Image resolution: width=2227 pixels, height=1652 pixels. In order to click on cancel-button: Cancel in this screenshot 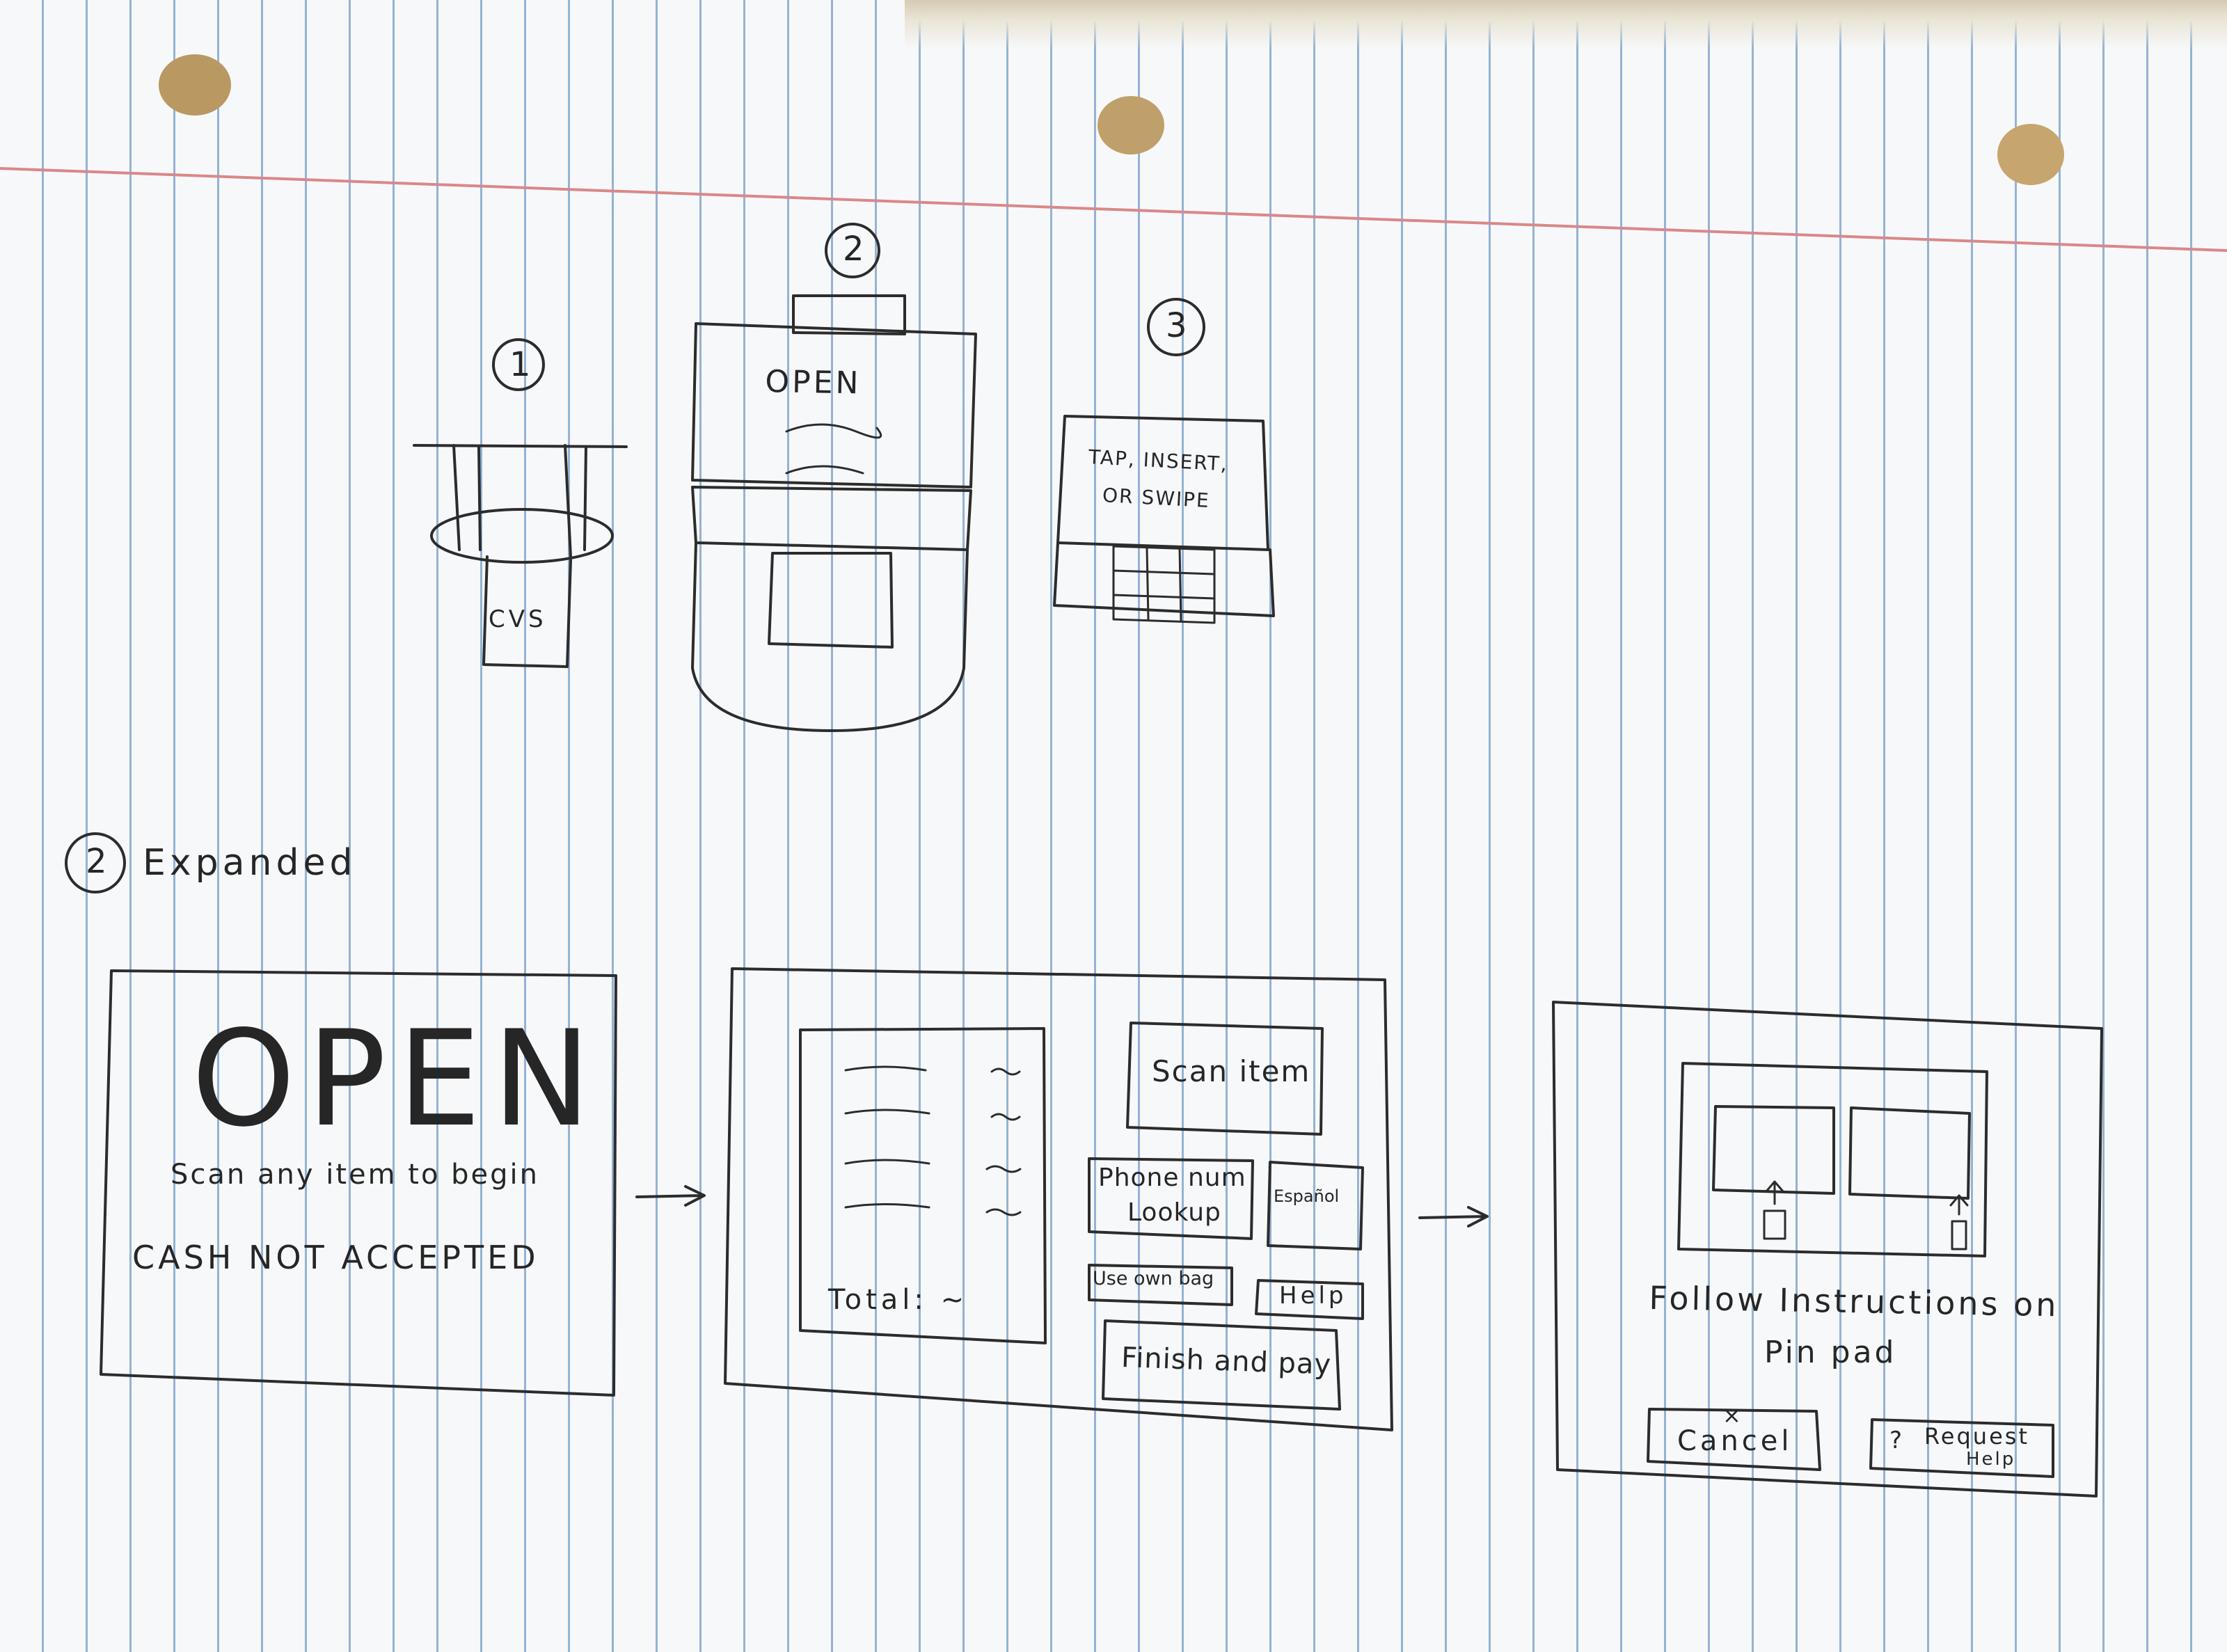, I will do `click(1735, 1441)`.